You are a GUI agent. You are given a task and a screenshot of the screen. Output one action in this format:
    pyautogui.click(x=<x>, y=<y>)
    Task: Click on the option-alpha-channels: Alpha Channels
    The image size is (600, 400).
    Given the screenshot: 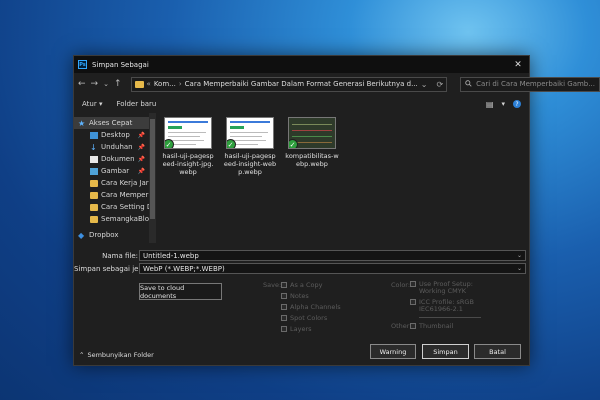 What is the action you would take?
    pyautogui.click(x=311, y=307)
    